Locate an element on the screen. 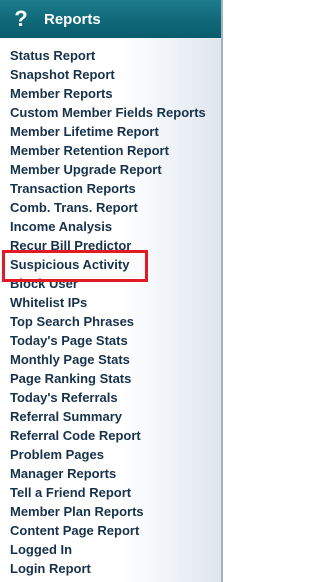 Image resolution: width=320 pixels, height=582 pixels. menu-item-suspicious-activity: Suspicious Activity is located at coordinates (110, 264).